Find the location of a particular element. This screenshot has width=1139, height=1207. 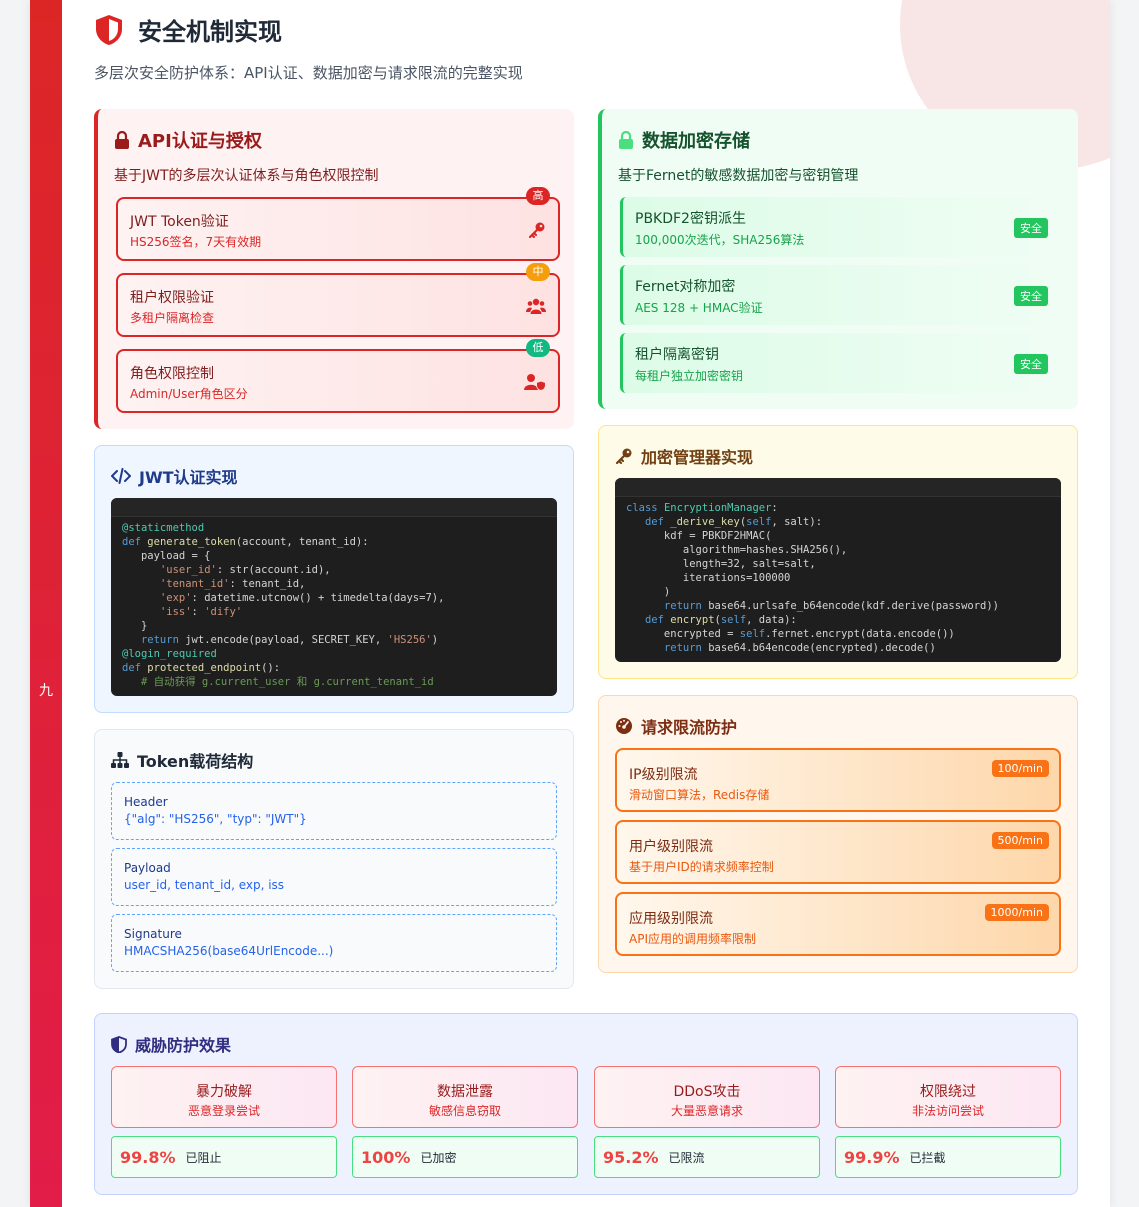

auth-item-jwt: JWT Token验证 HS256签名，7天有效期 高 is located at coordinates (338, 224).